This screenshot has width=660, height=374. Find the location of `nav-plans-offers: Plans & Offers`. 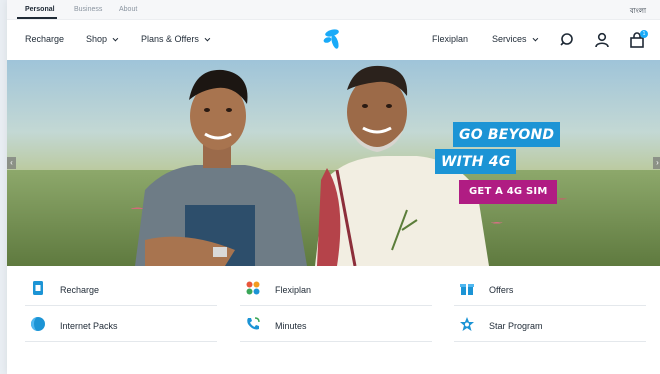

nav-plans-offers: Plans & Offers is located at coordinates (176, 39).